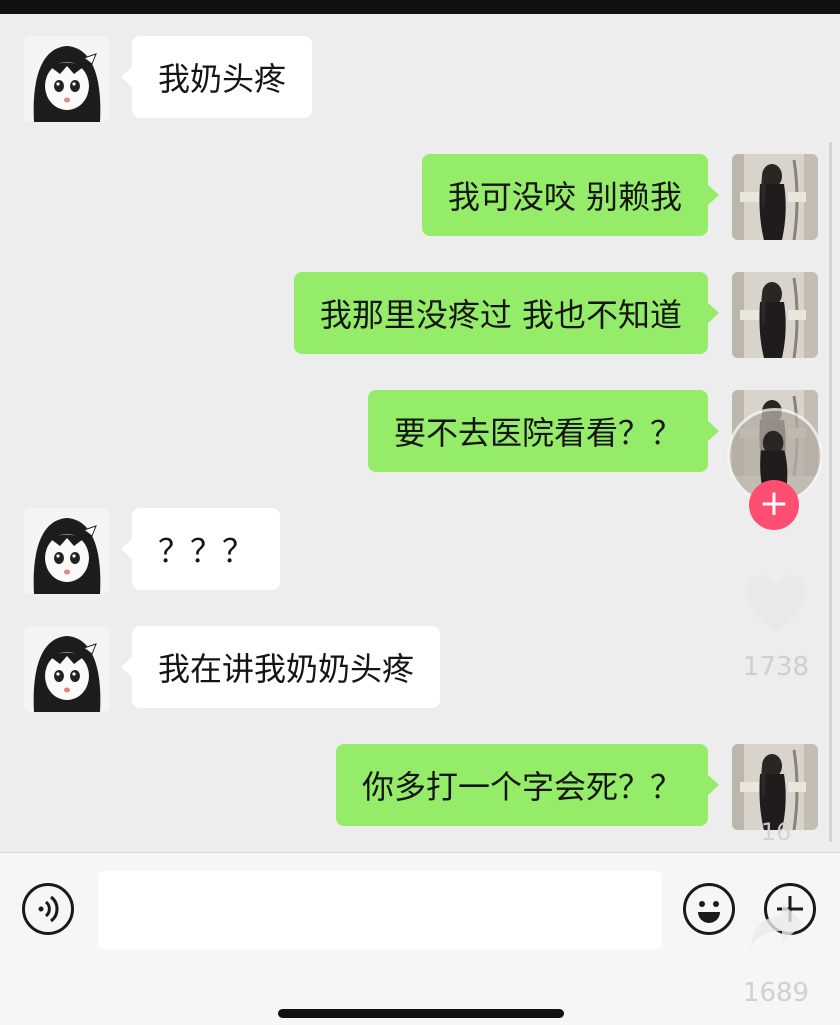  What do you see at coordinates (280, 667) in the screenshot?
I see `message-bubble-incoming: 我在讲我奶奶头疼` at bounding box center [280, 667].